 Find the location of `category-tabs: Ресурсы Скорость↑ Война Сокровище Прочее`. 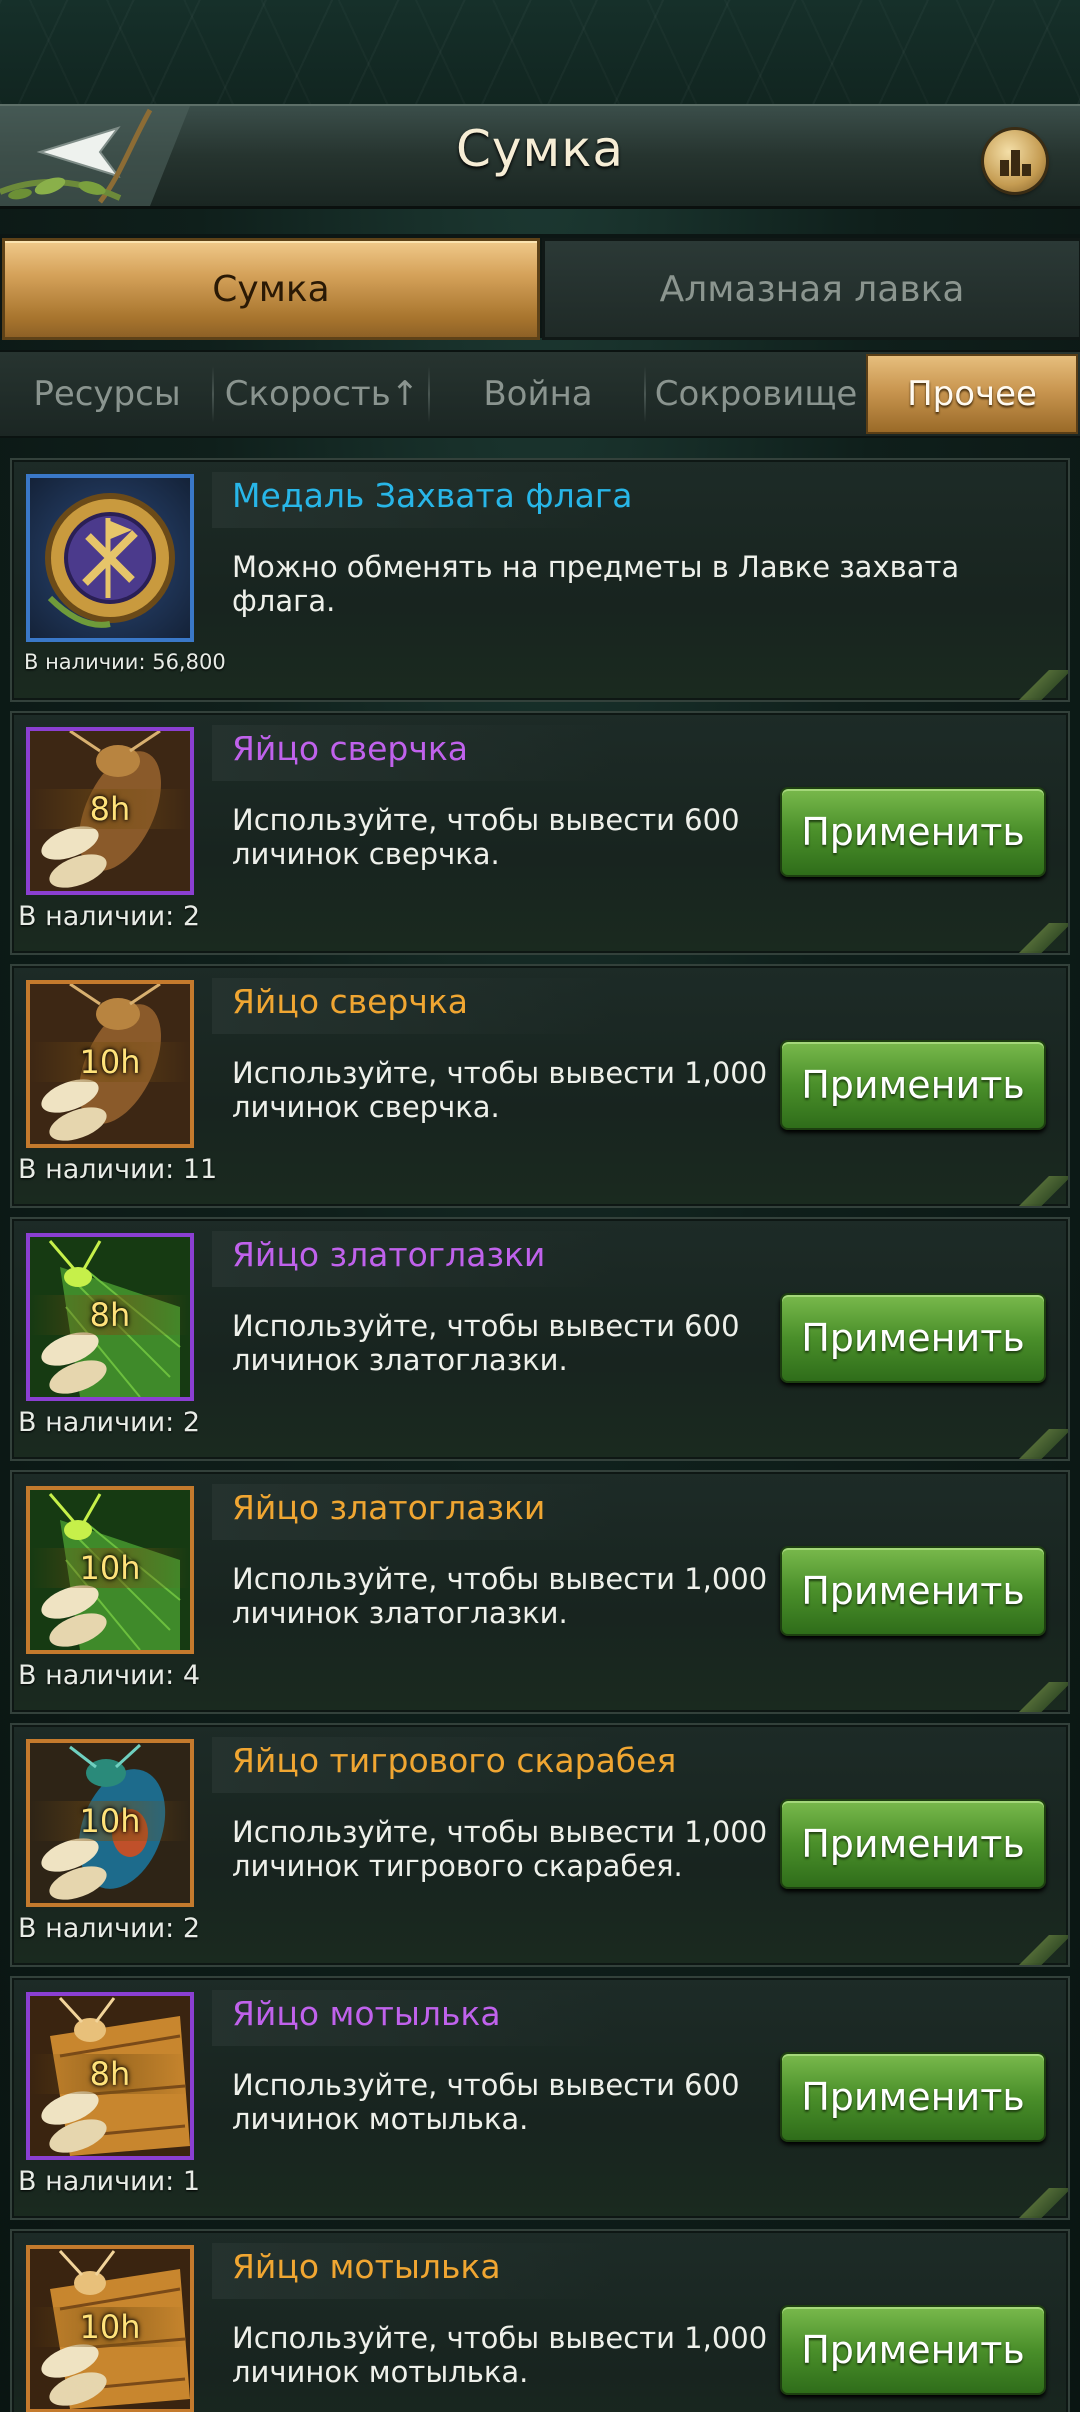

category-tabs: Ресурсы Скорость↑ Война Сокровище Прочее is located at coordinates (540, 394).